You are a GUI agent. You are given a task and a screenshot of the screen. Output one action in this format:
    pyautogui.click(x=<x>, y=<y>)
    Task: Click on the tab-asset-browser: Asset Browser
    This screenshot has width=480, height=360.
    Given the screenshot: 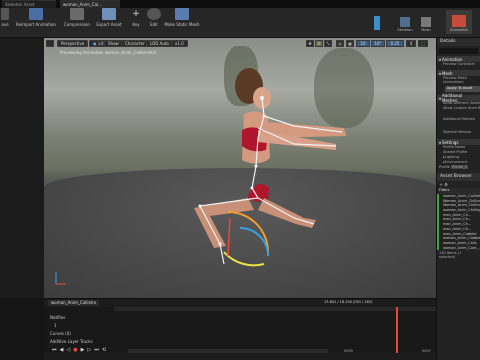 What is the action you would take?
    pyautogui.click(x=458, y=177)
    